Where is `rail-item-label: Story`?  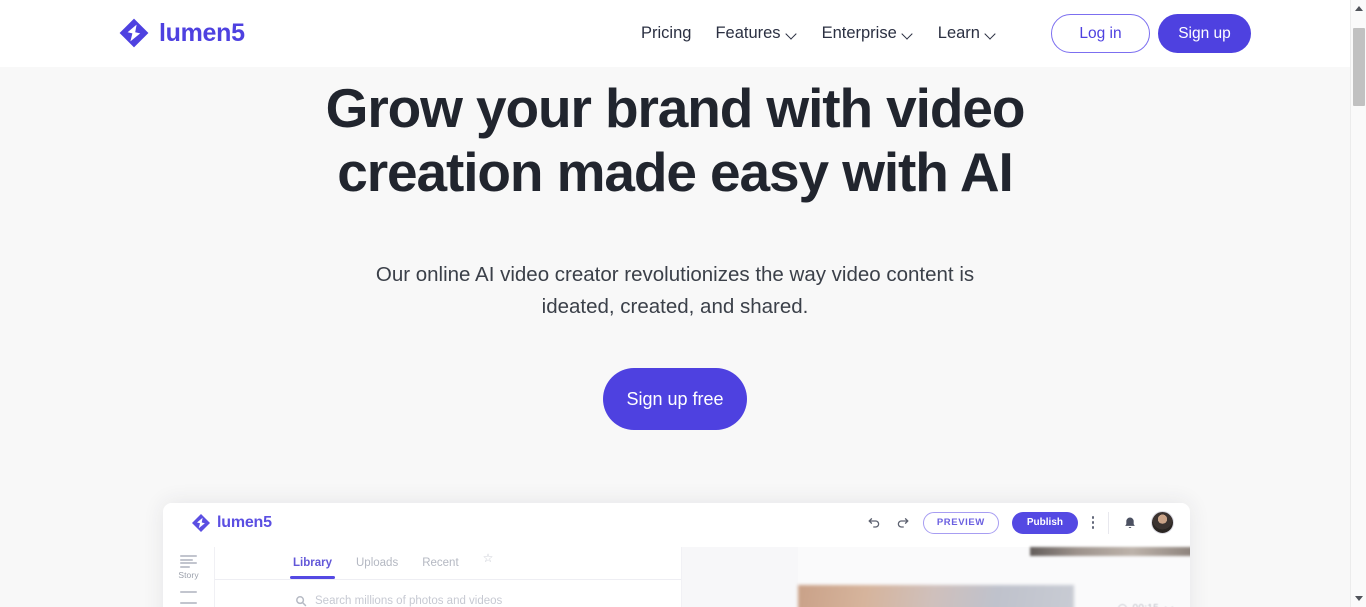
rail-item-label: Story is located at coordinates (188, 575).